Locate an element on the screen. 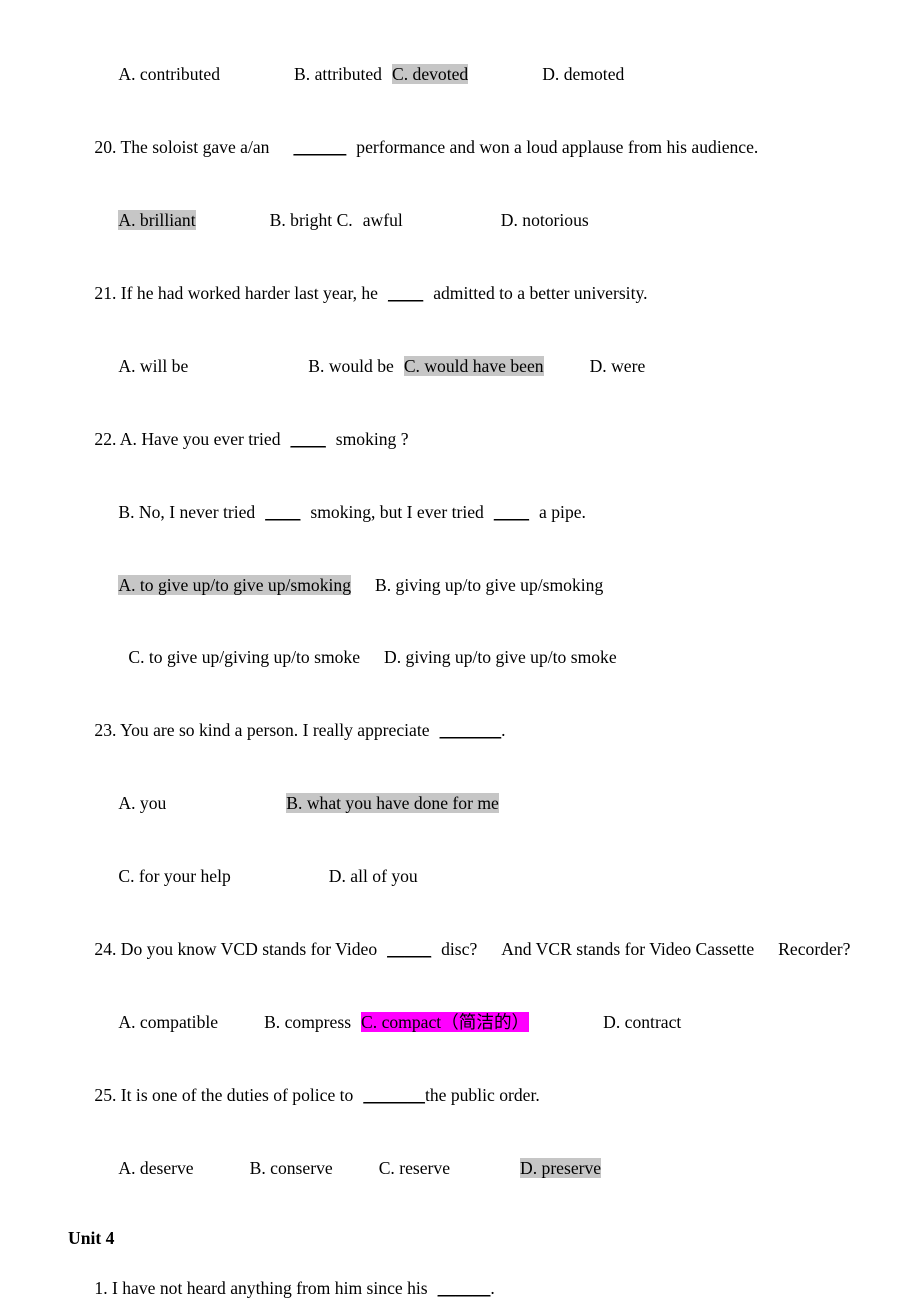 The width and height of the screenshot is (920, 1302). option-c: awful is located at coordinates (382, 220).